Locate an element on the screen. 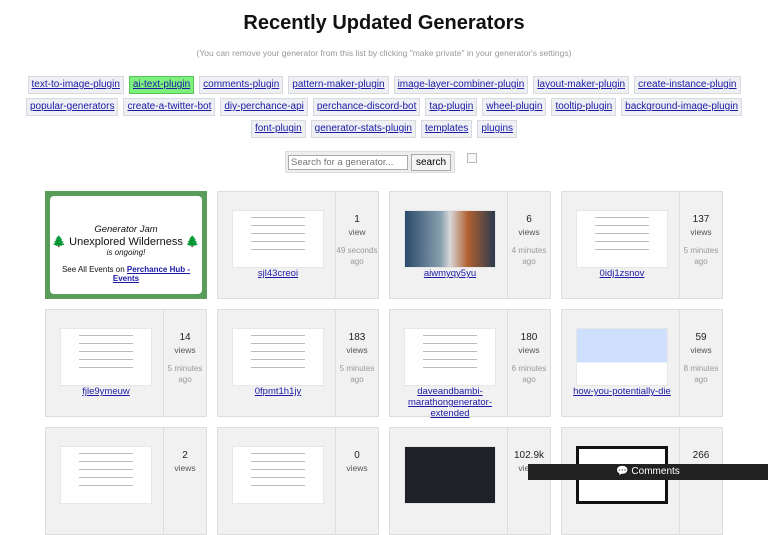 The width and height of the screenshot is (768, 535). generator-name-link: sjl43creoi is located at coordinates (278, 273).